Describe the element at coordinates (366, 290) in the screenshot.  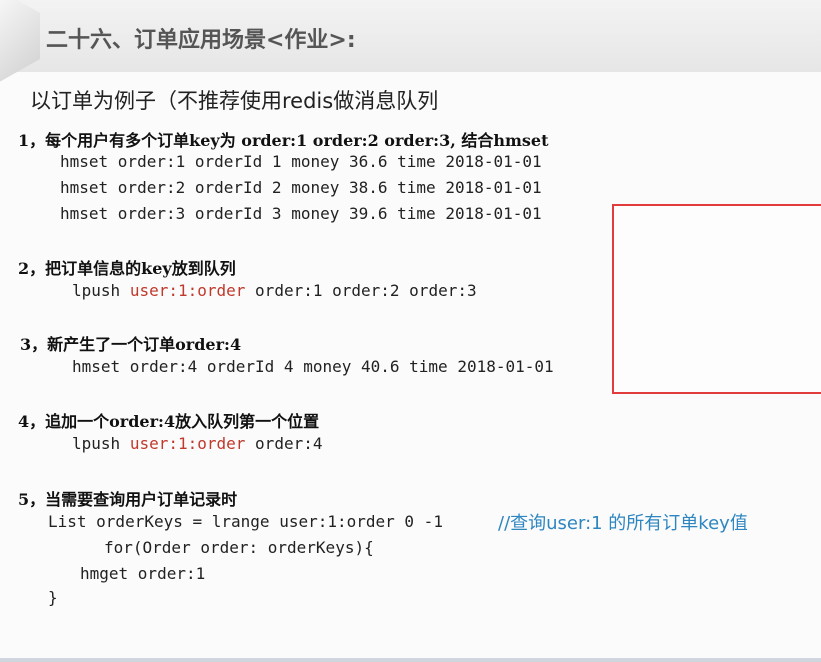
I see `lpush-args: order:1 order:2 order:3` at that location.